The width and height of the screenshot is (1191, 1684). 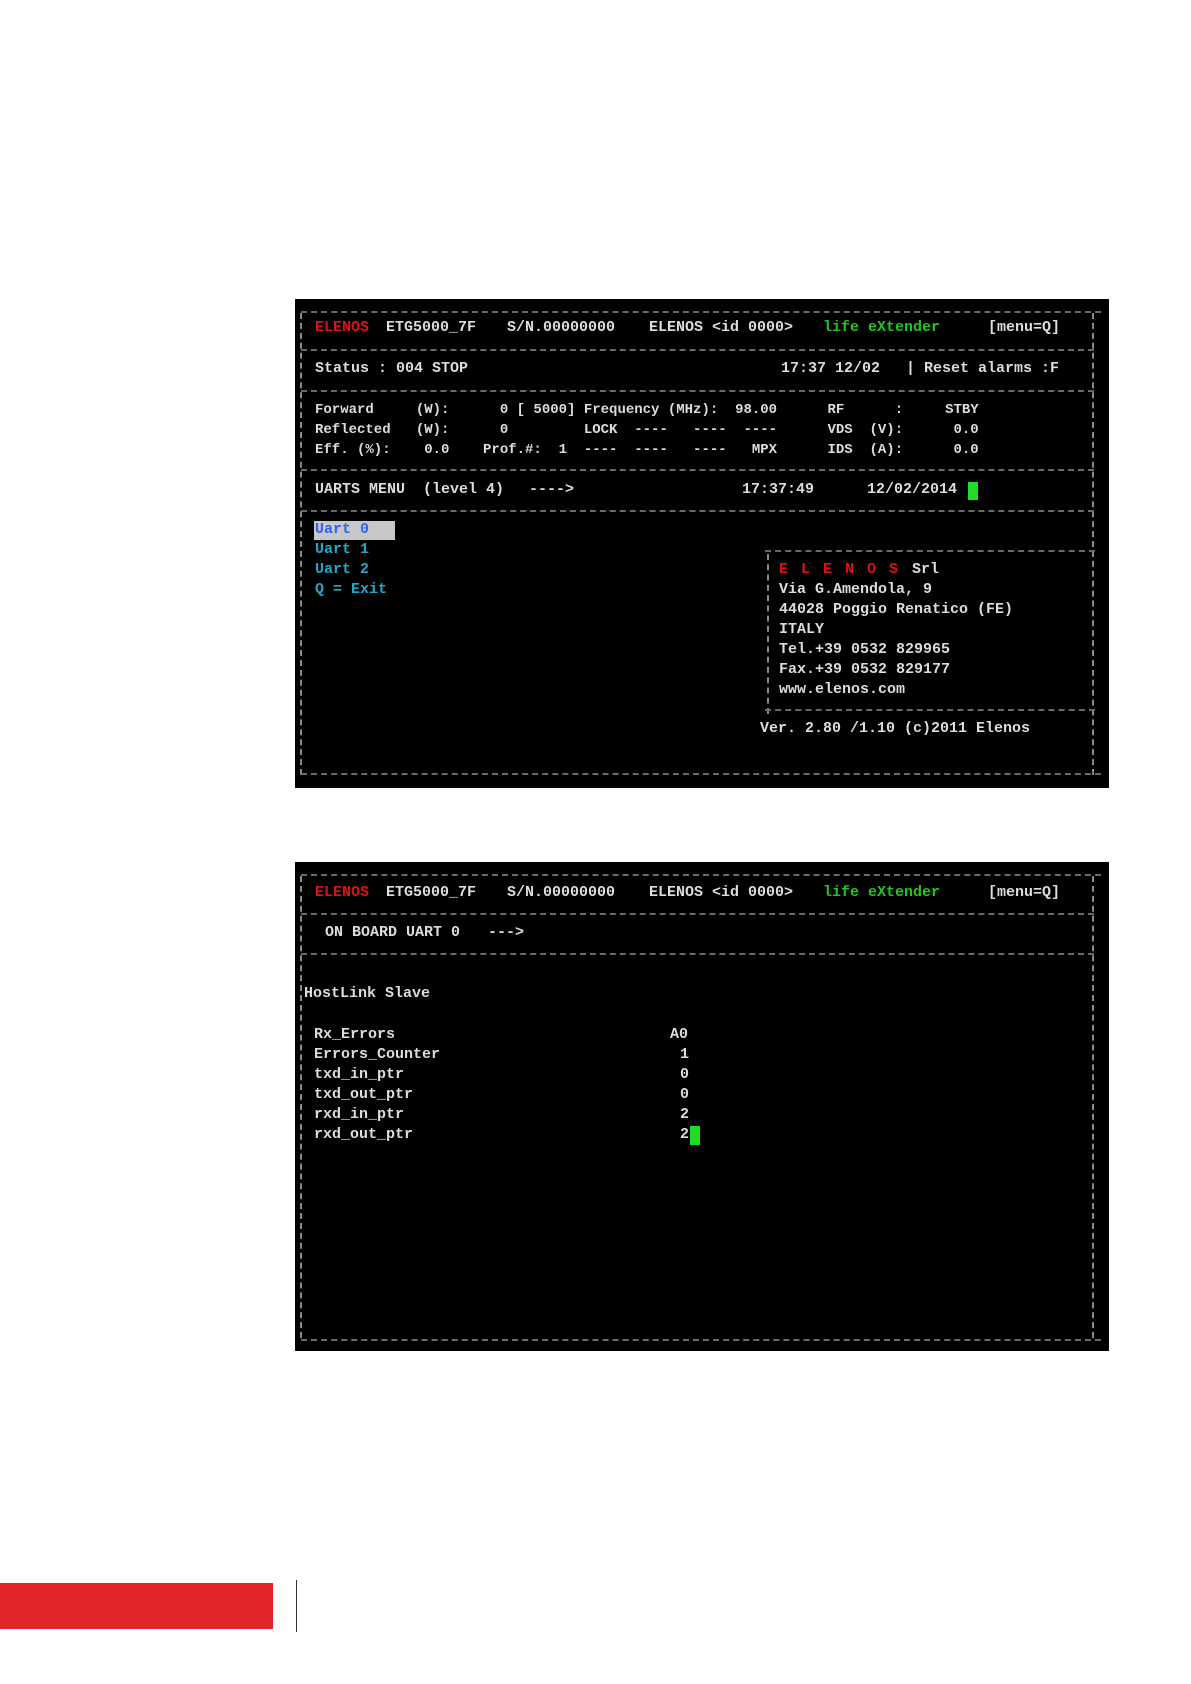 What do you see at coordinates (991, 369) in the screenshot?
I see `reset-alarms: Reset alarms :F` at bounding box center [991, 369].